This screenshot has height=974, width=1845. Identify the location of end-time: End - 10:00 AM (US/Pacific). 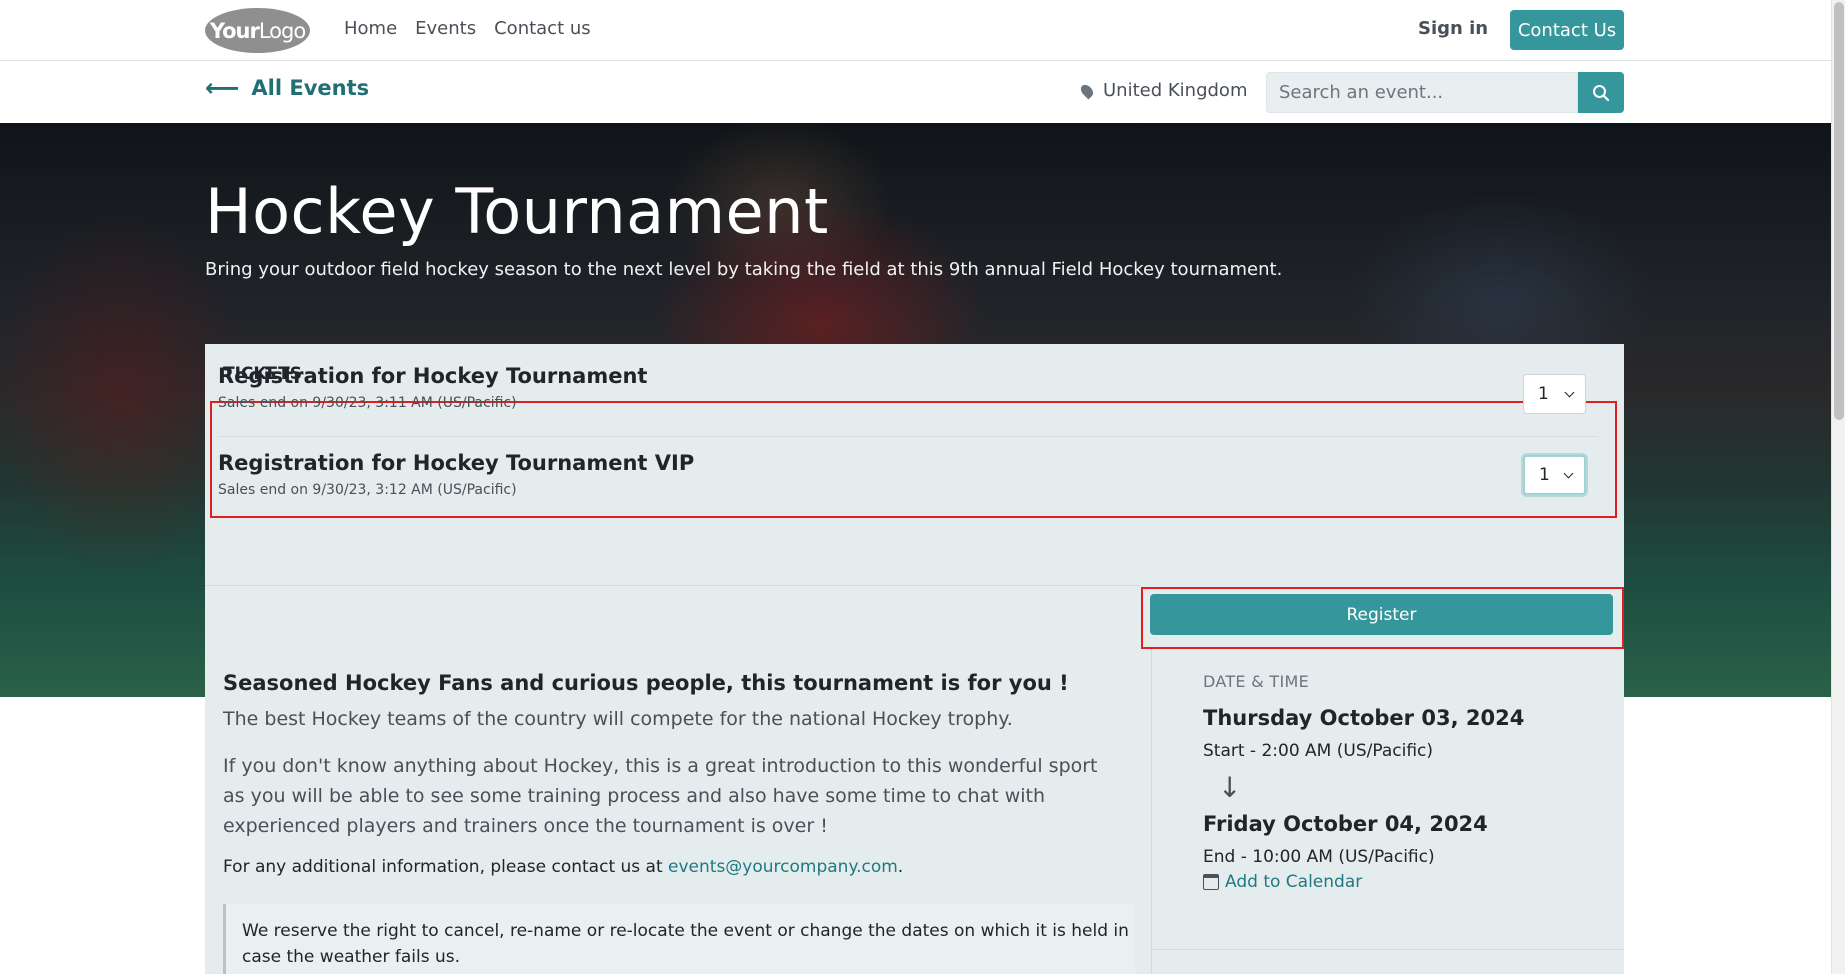
(1319, 857).